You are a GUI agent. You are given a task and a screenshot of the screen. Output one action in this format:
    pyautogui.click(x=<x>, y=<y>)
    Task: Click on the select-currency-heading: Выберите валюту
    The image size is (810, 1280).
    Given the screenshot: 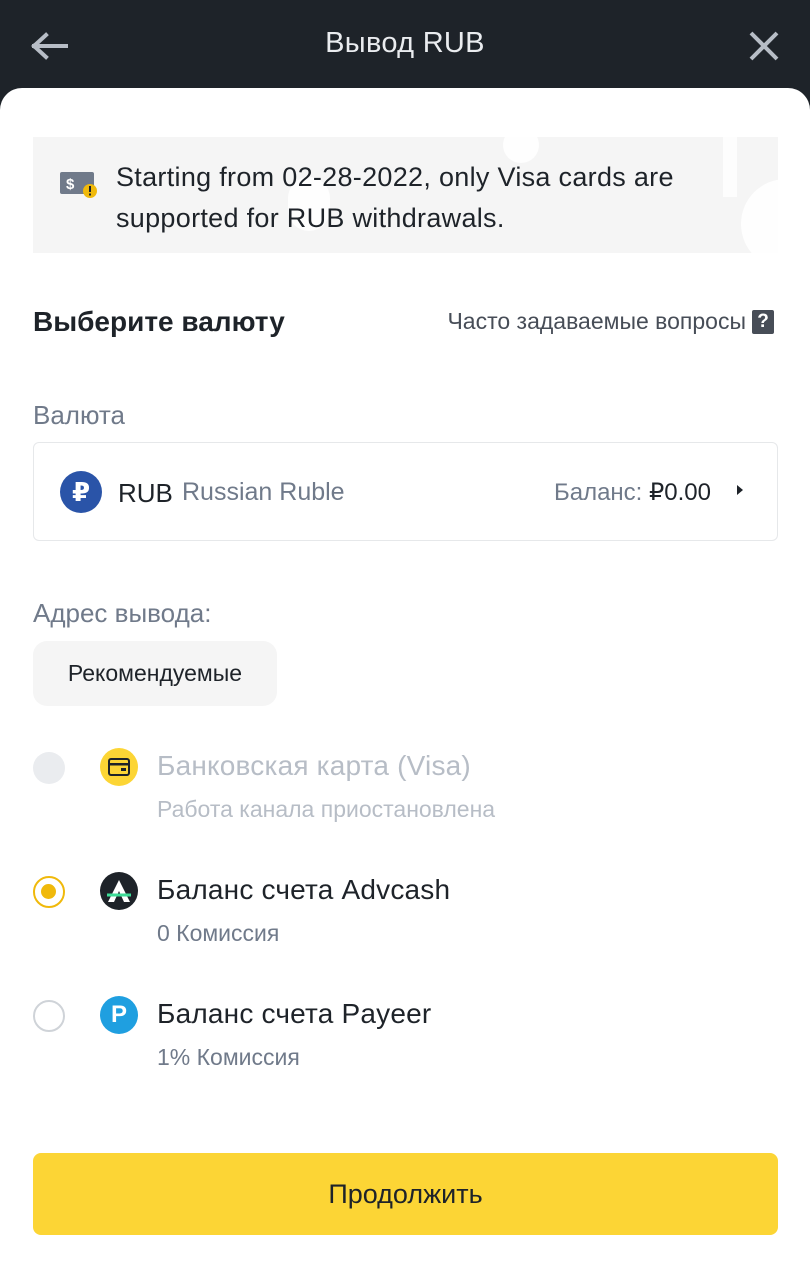 What is the action you would take?
    pyautogui.click(x=159, y=321)
    